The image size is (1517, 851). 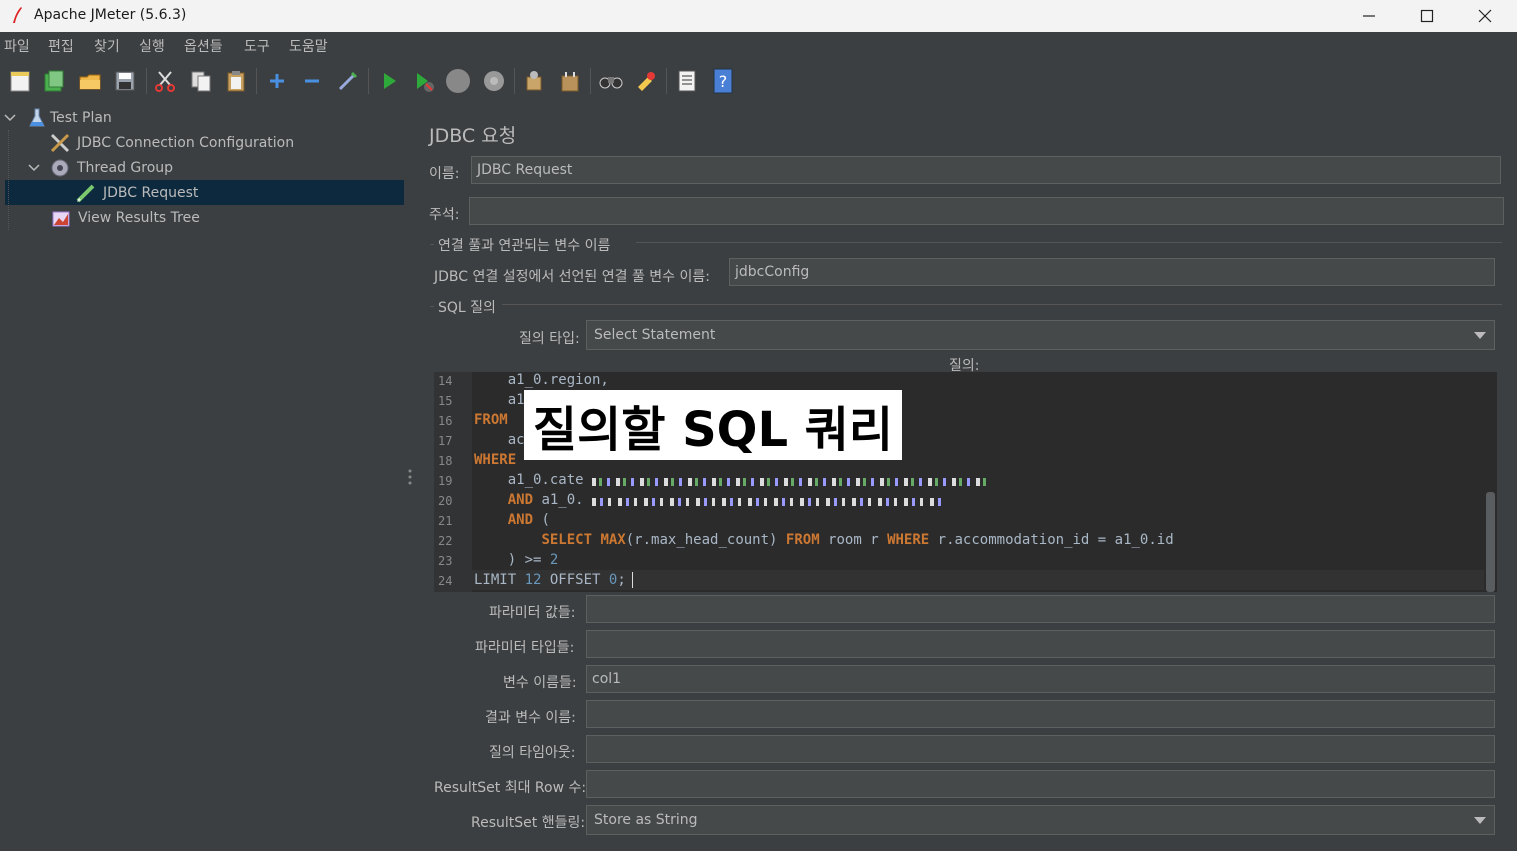 I want to click on code-text: (r.max_head_count), so click(x=705, y=540).